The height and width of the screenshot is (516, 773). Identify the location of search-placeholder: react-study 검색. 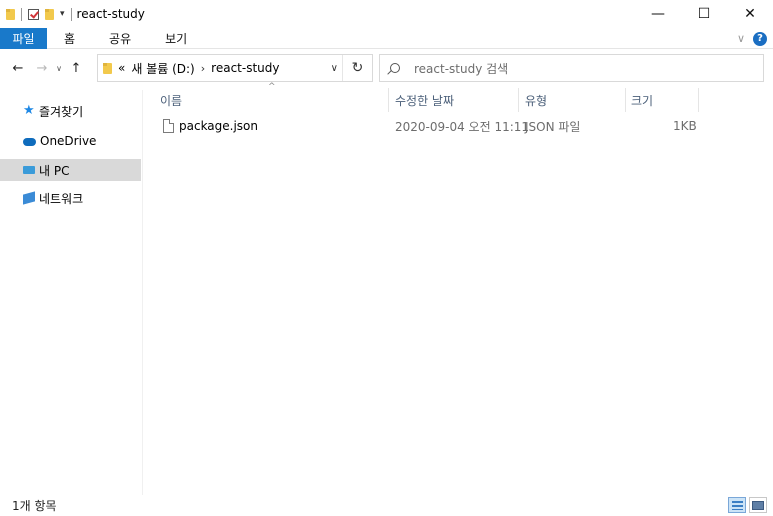
(461, 68).